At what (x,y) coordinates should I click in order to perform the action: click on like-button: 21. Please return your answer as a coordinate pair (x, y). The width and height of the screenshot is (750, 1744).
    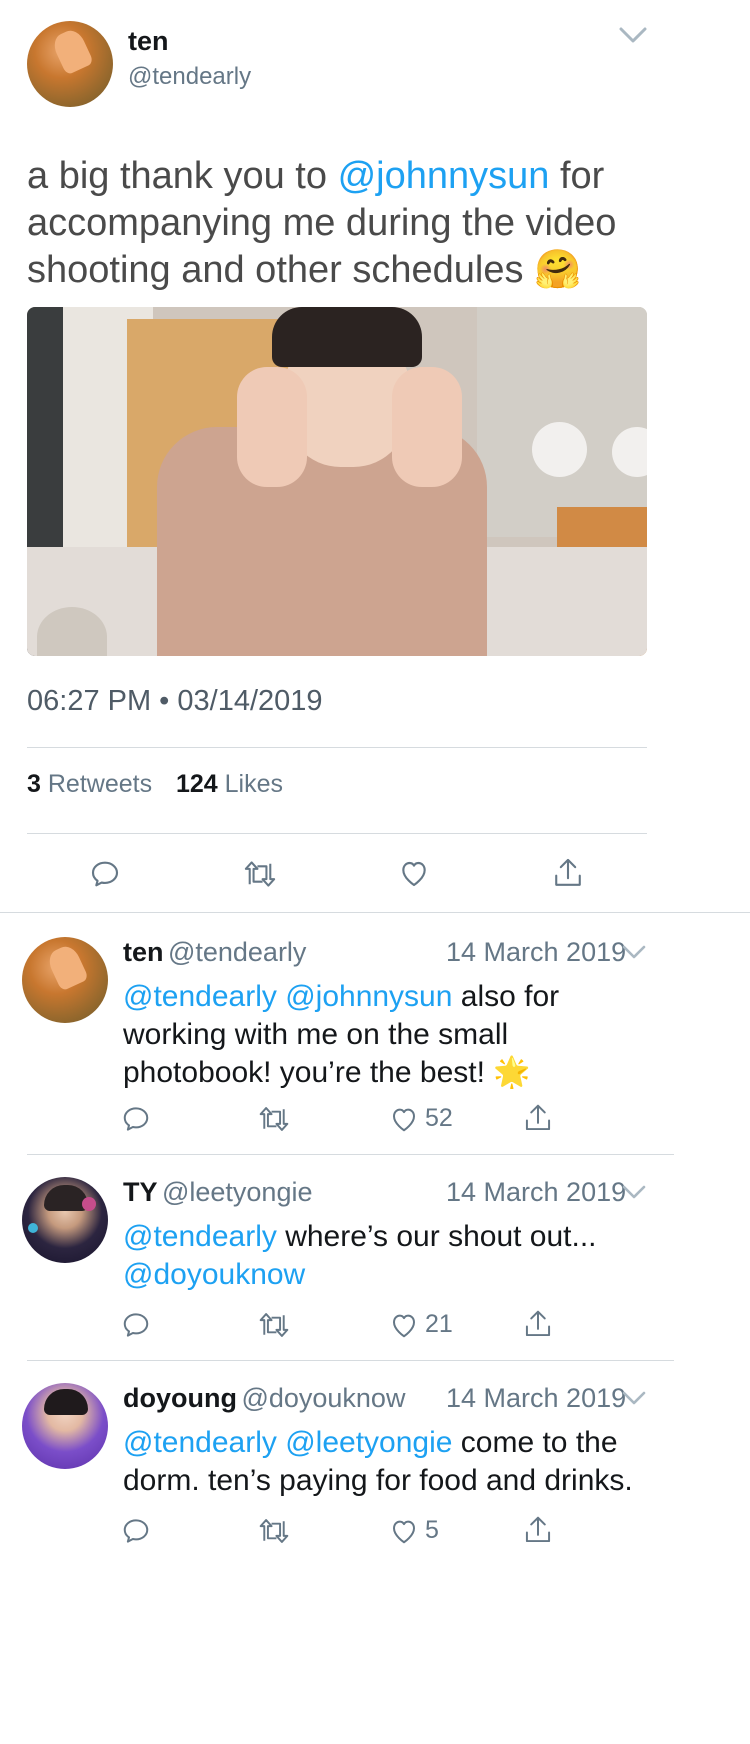
    Looking at the image, I should click on (421, 1324).